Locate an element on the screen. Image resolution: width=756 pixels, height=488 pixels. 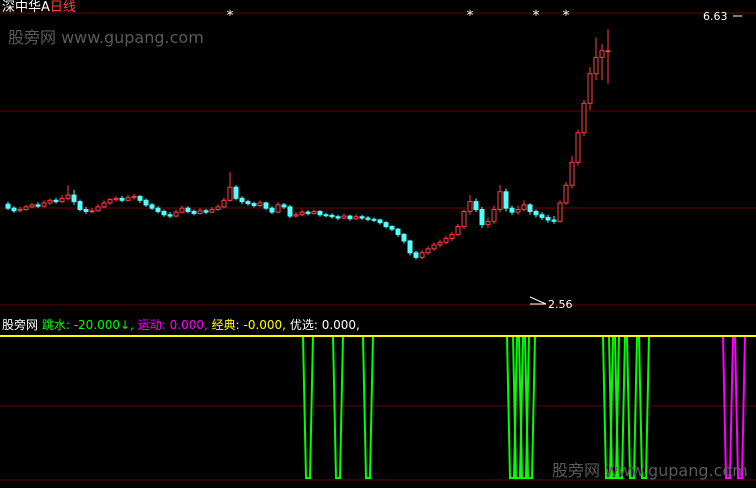
low-price-arrow is located at coordinates (538, 300).